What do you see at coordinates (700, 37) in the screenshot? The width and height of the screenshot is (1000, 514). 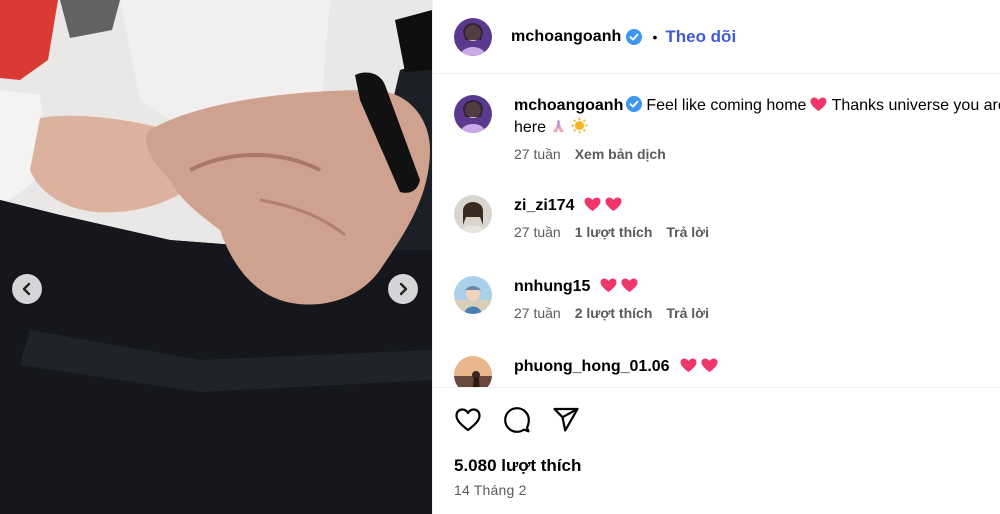 I see `follow-button: Theo dõi` at bounding box center [700, 37].